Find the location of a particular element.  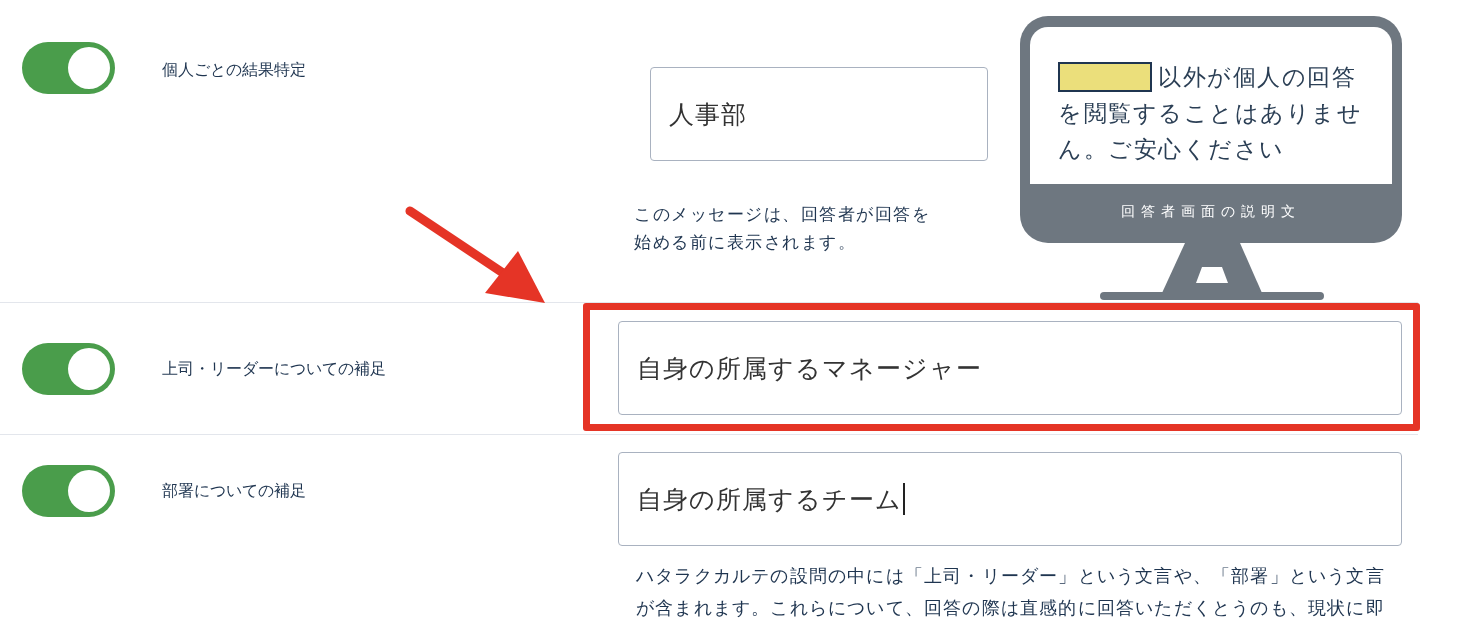

text-input: 自身の所属するマネージャー is located at coordinates (1010, 368).